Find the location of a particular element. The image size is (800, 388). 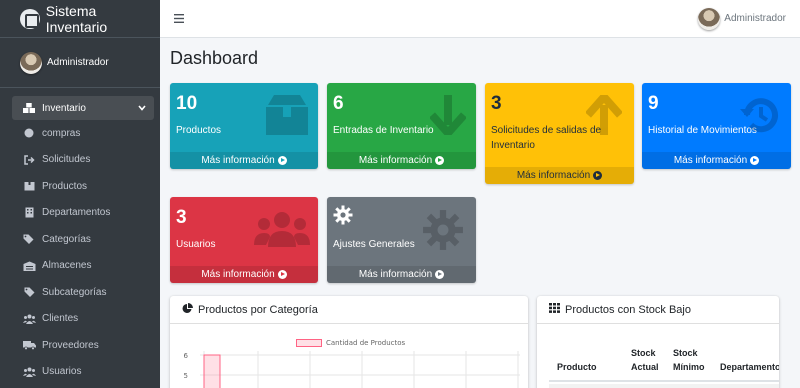

brand-title: Sistema Inventario is located at coordinates (76, 18).